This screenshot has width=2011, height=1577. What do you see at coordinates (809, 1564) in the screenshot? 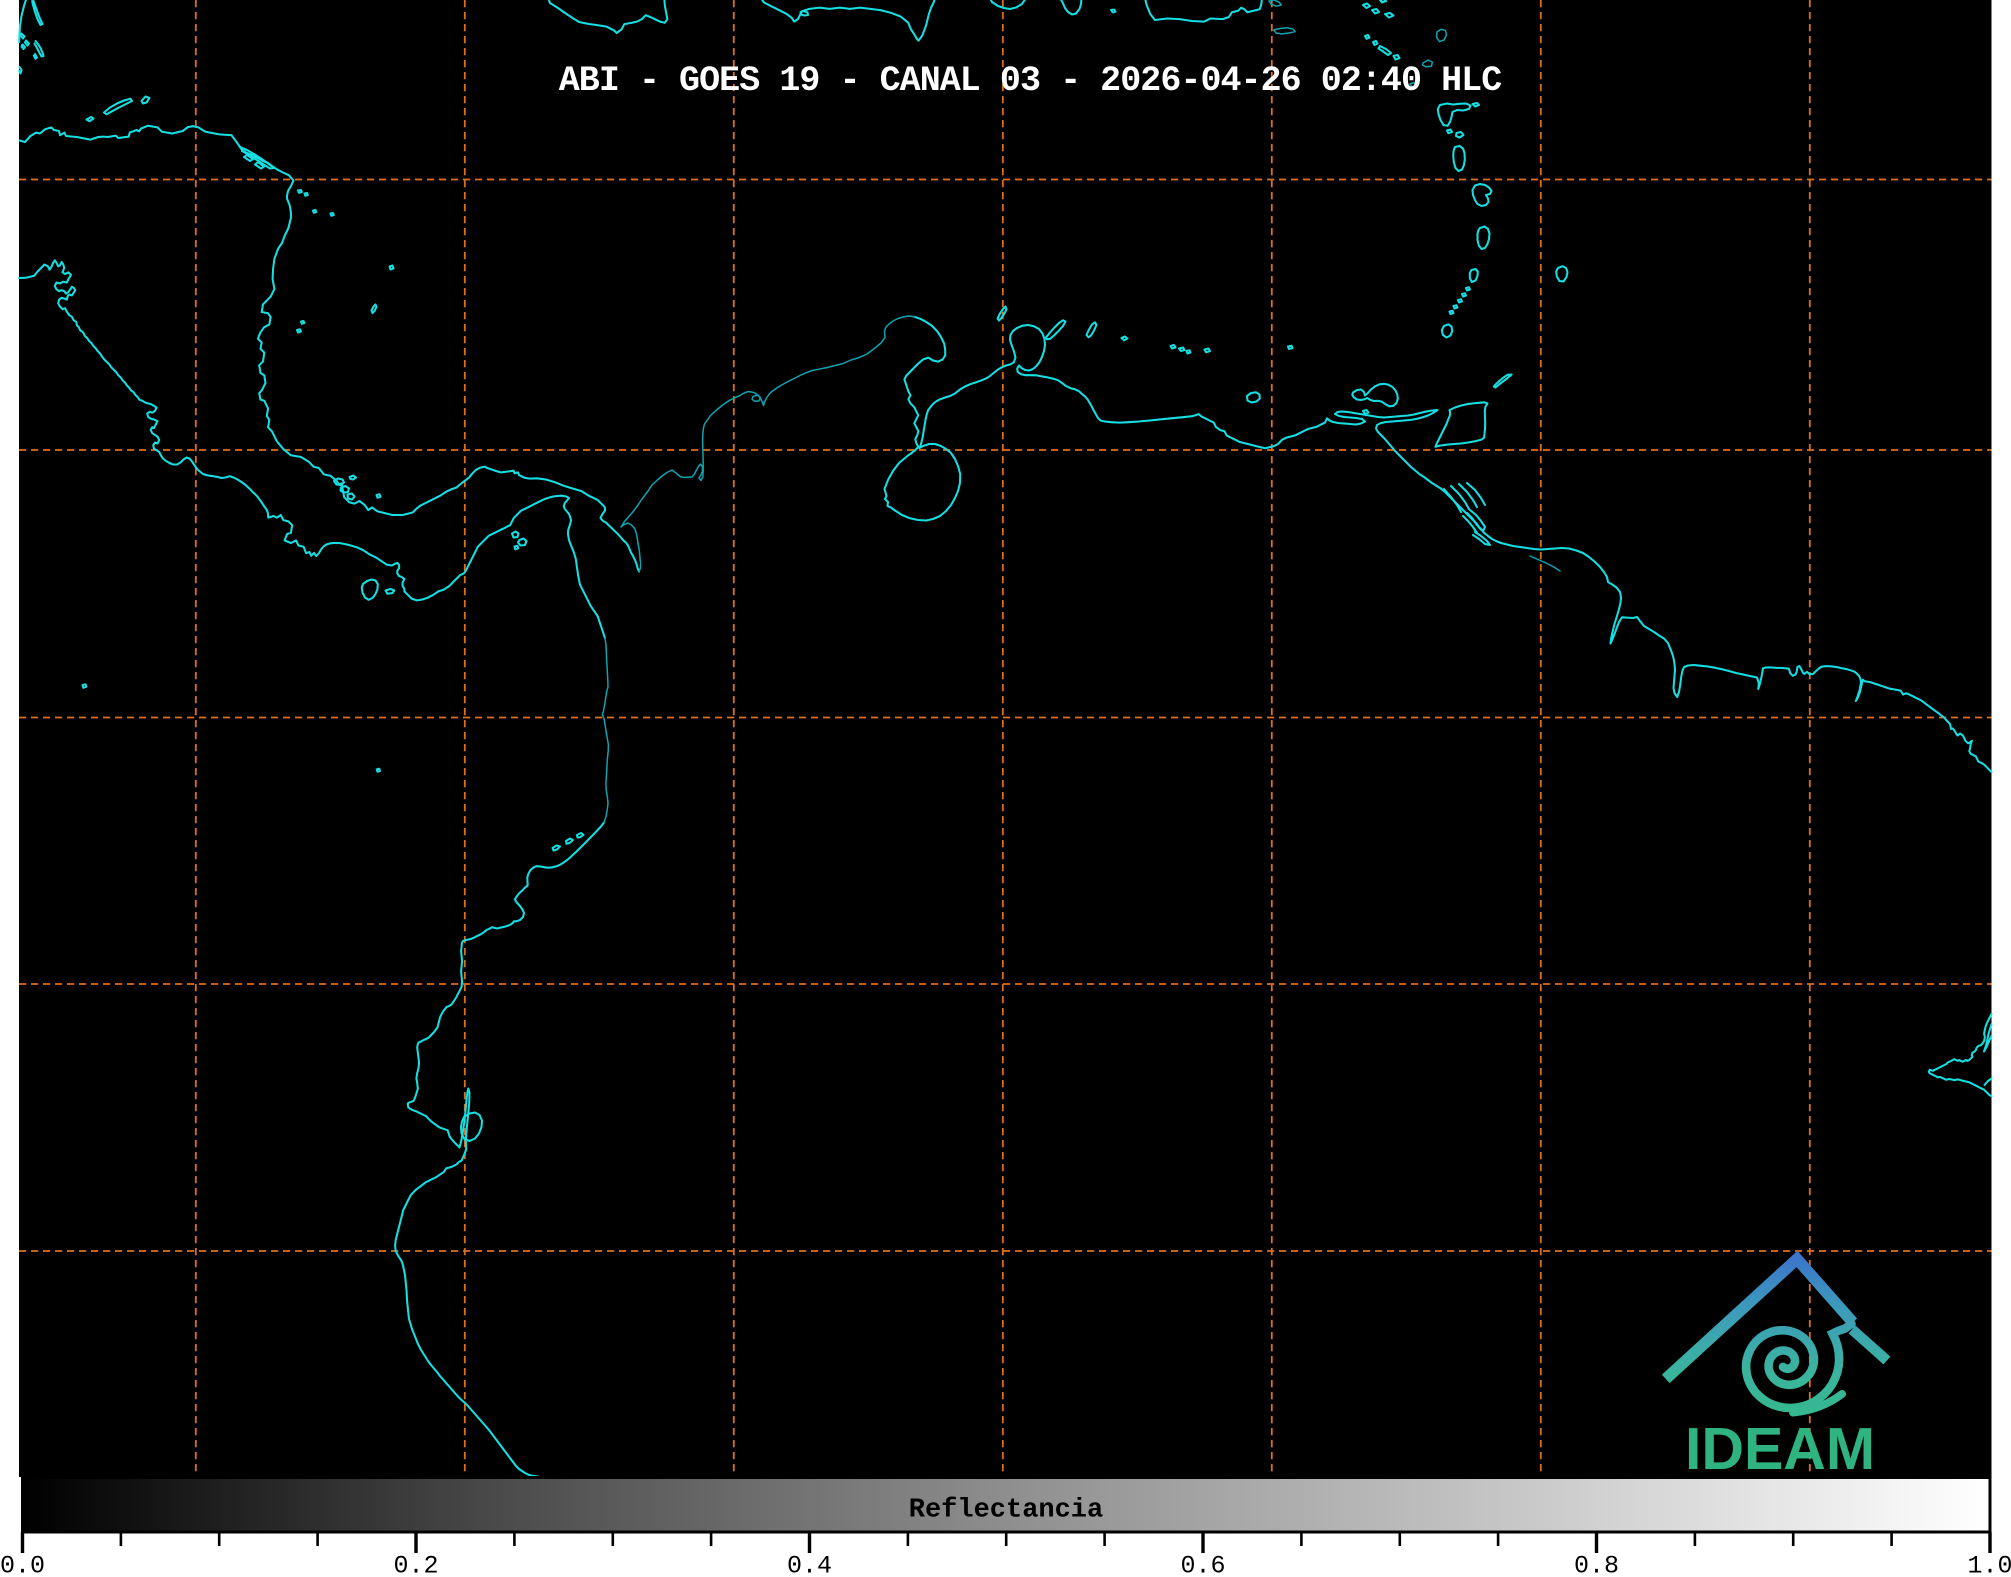
I see `svg-text: 0.4` at bounding box center [809, 1564].